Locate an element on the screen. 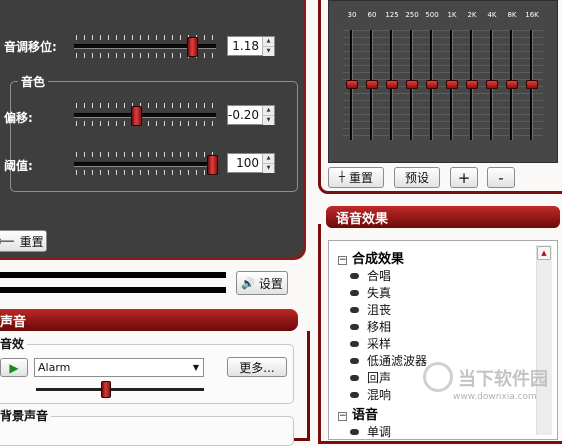 This screenshot has height=446, width=562. pitch-shift-label: 音调移位: is located at coordinates (30, 47).